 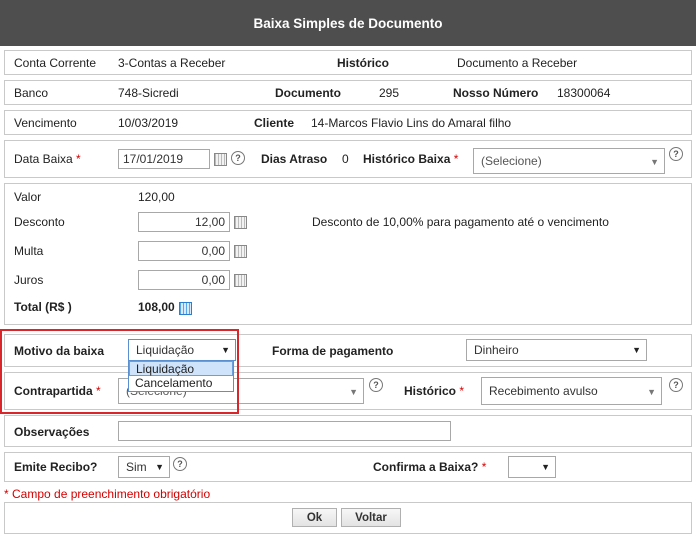 I want to click on conta-historico-label: Histórico, so click(x=363, y=63).